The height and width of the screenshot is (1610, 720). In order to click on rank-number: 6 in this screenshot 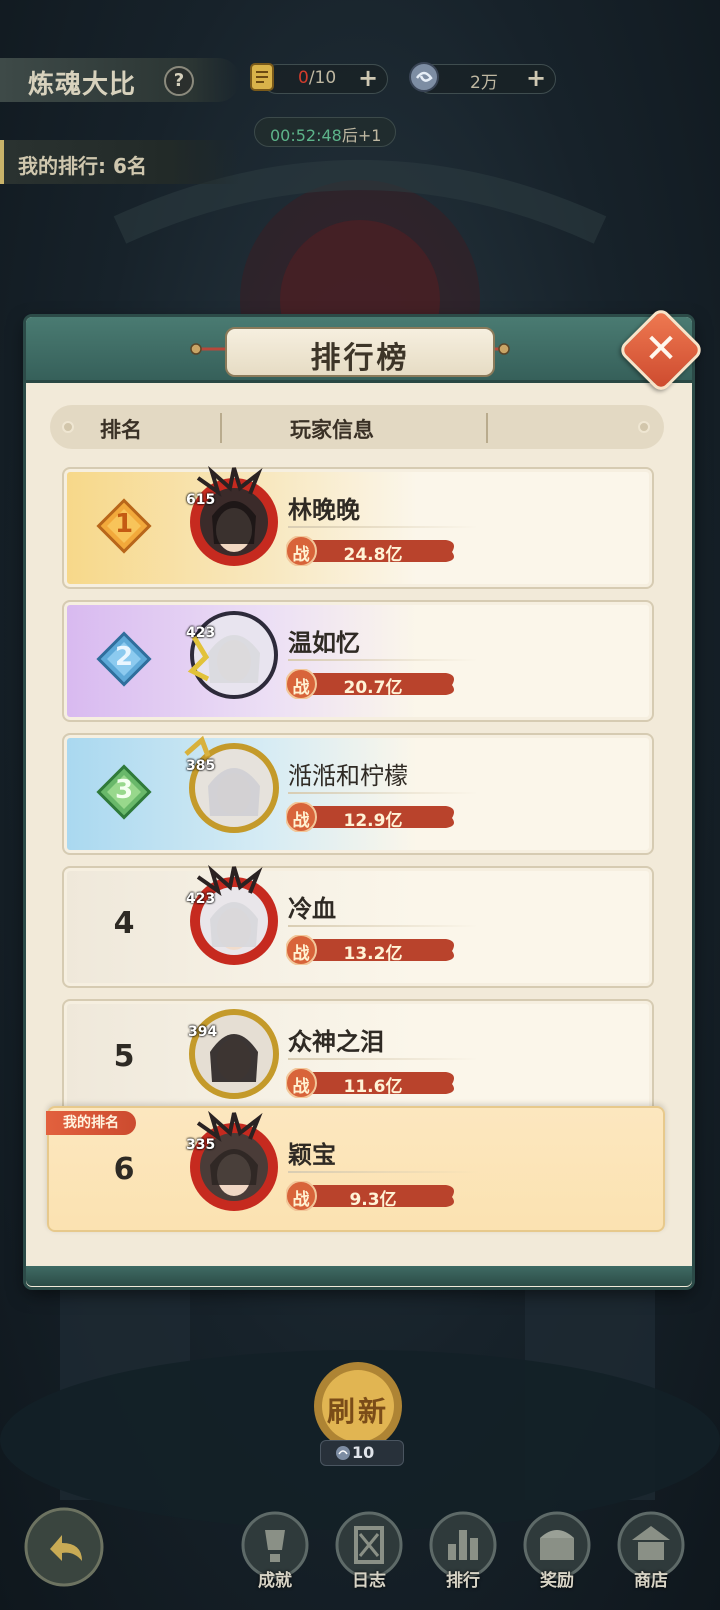, I will do `click(124, 1169)`.